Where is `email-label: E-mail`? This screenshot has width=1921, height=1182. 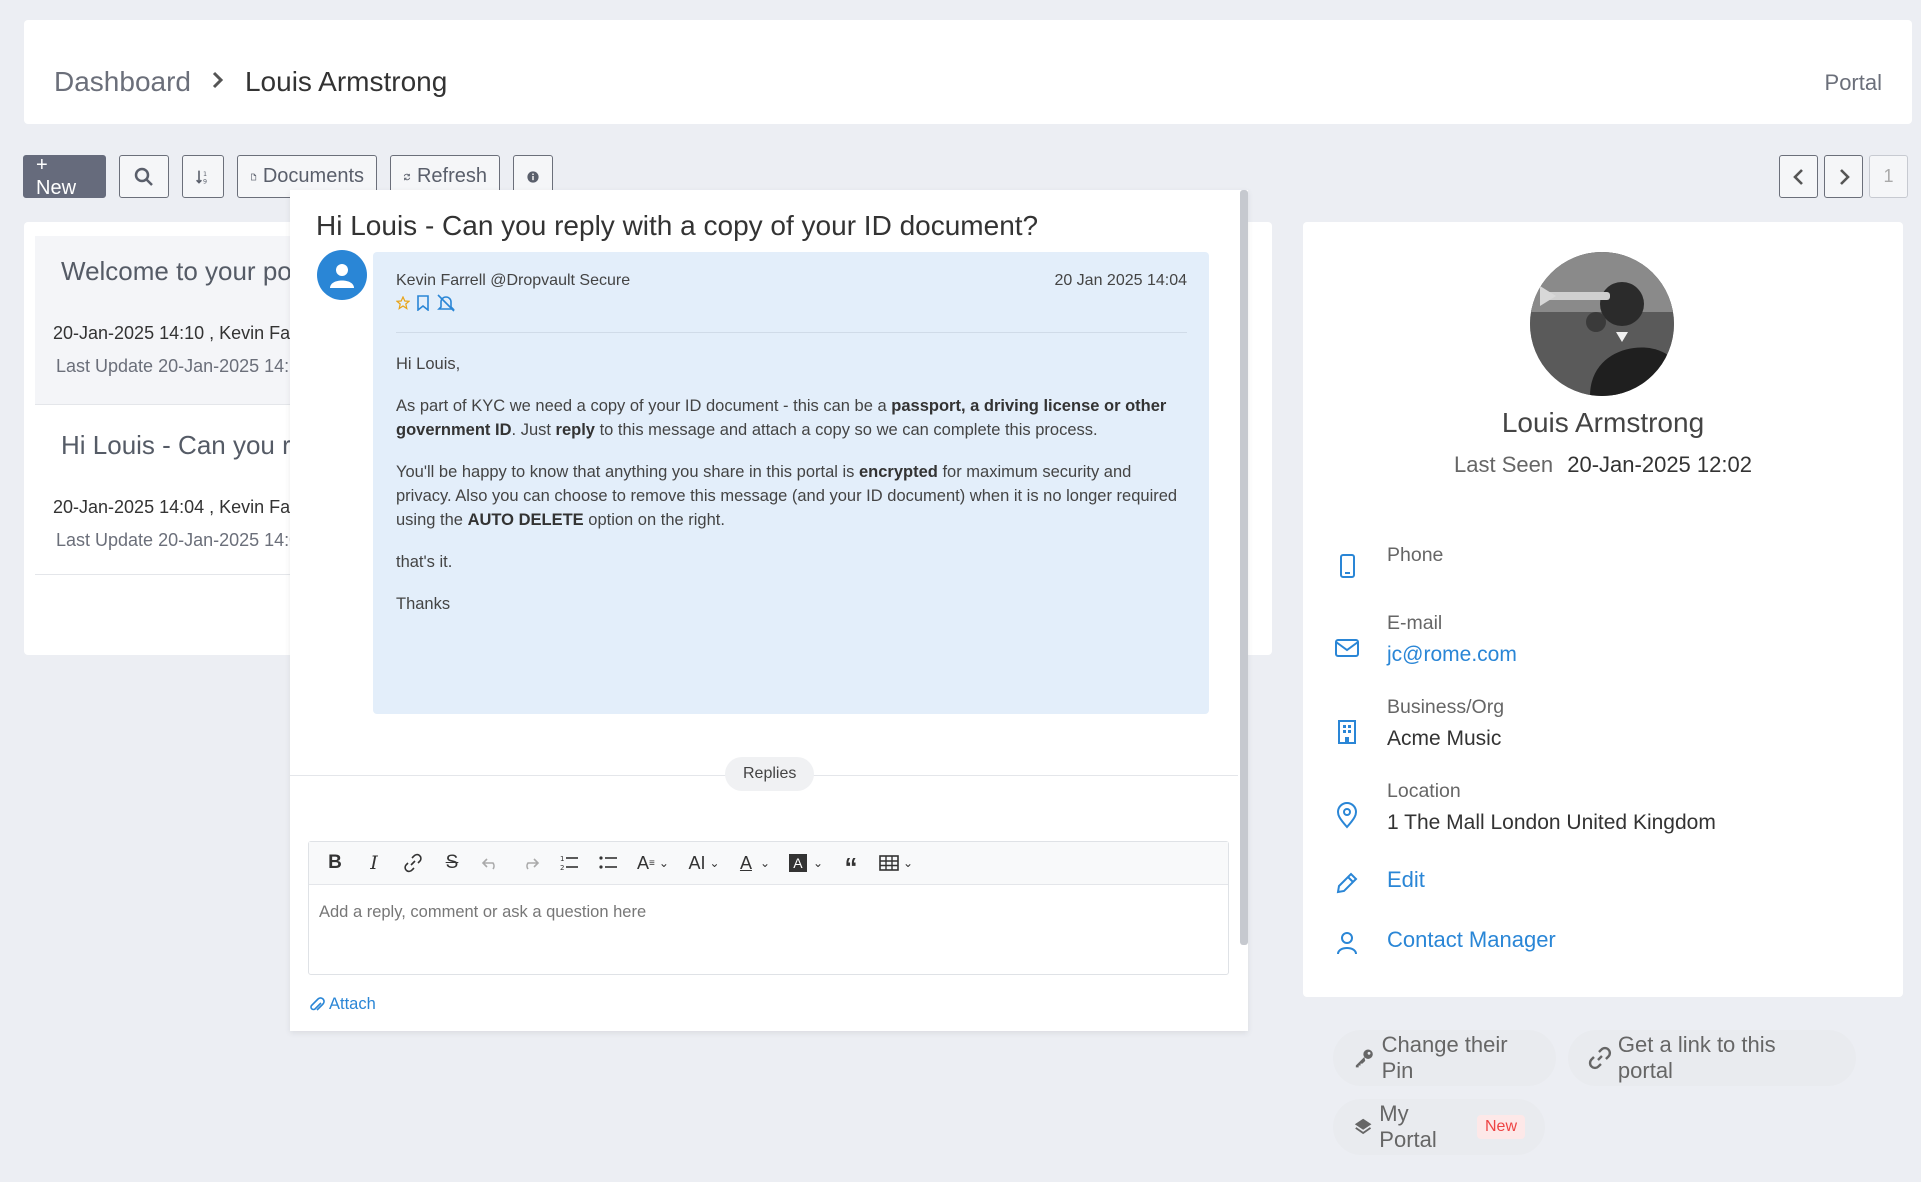
email-label: E-mail is located at coordinates (1415, 623).